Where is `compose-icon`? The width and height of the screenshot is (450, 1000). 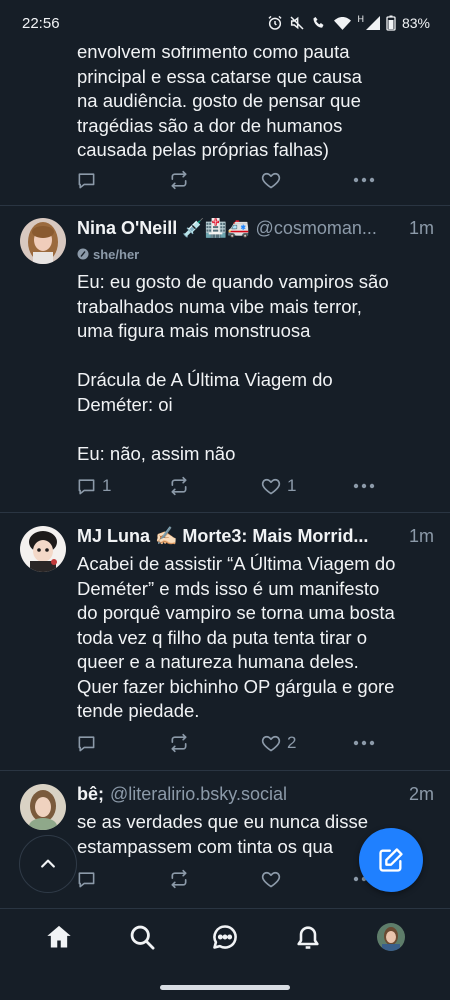
compose-icon is located at coordinates (391, 860).